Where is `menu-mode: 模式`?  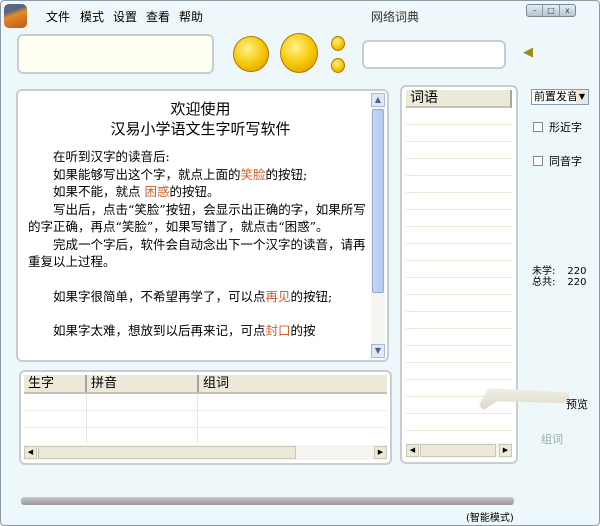
menu-mode: 模式 is located at coordinates (92, 16).